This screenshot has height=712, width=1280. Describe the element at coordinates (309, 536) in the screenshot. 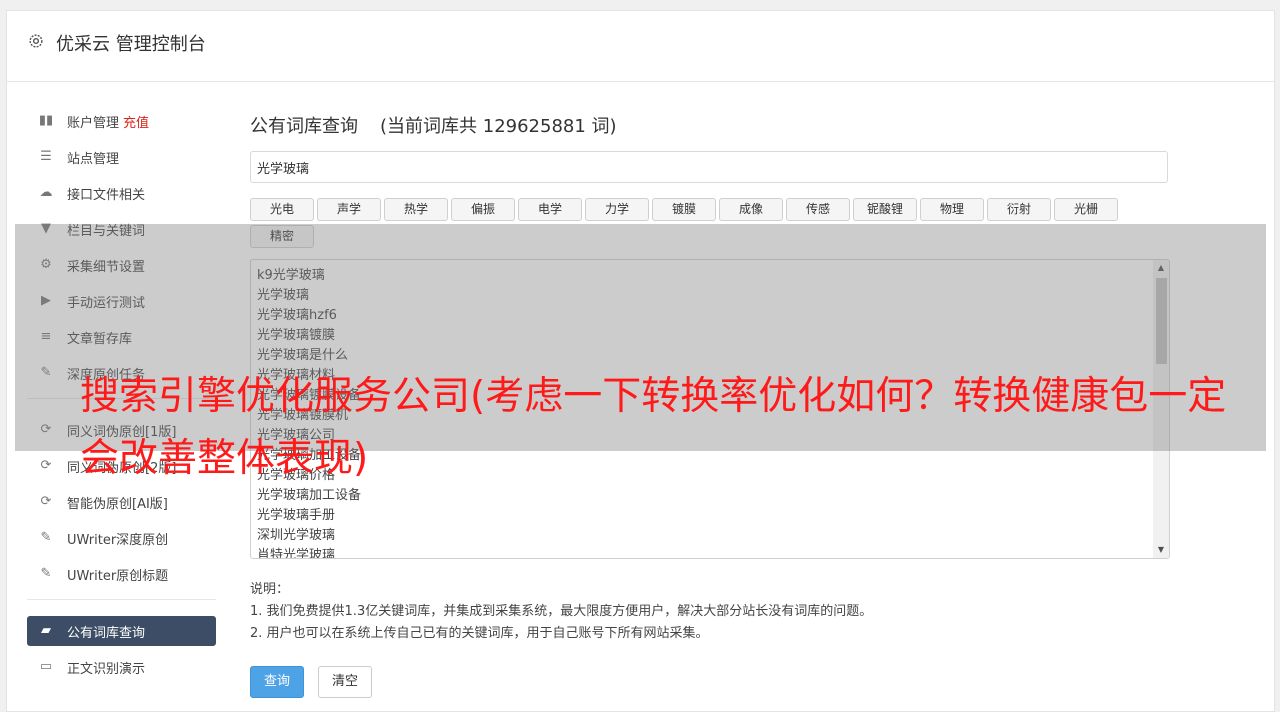

I see `list-item: 深圳光学玻璃` at that location.